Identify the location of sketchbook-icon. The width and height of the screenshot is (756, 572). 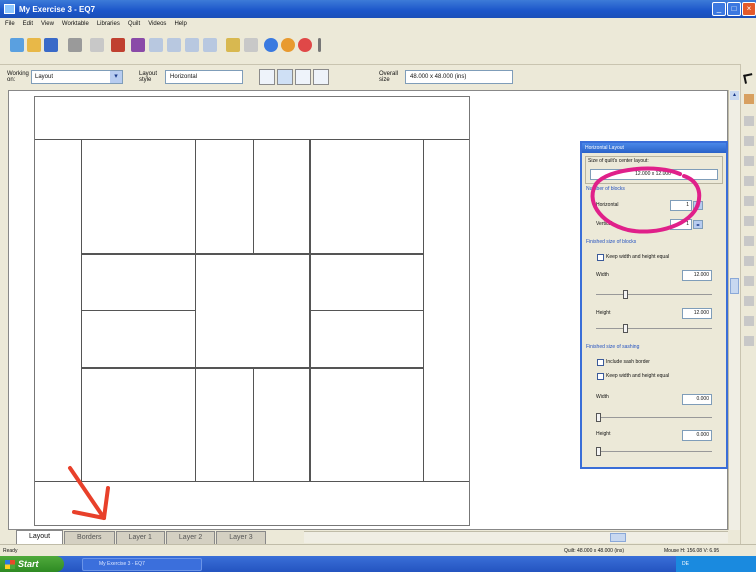
(138, 45).